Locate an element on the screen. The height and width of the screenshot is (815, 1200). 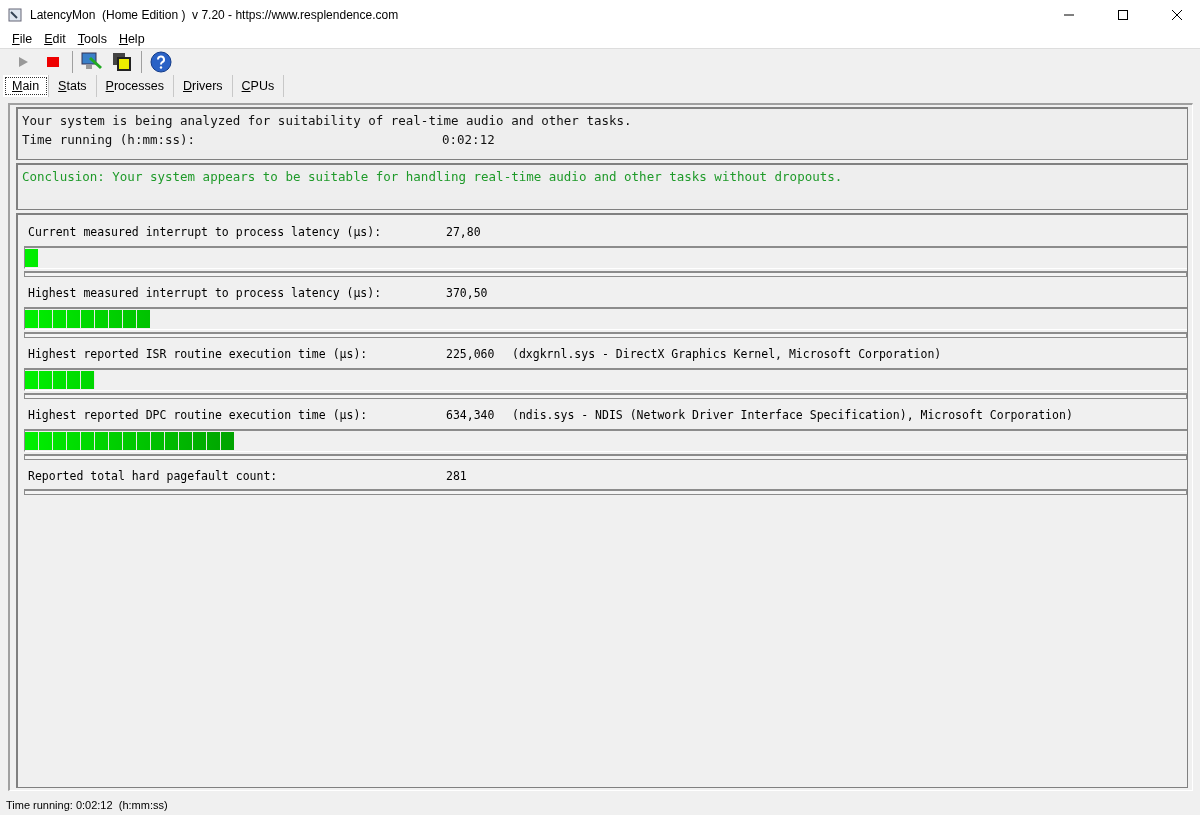
metric-label: Reported total hard pagefault count: is located at coordinates (153, 476).